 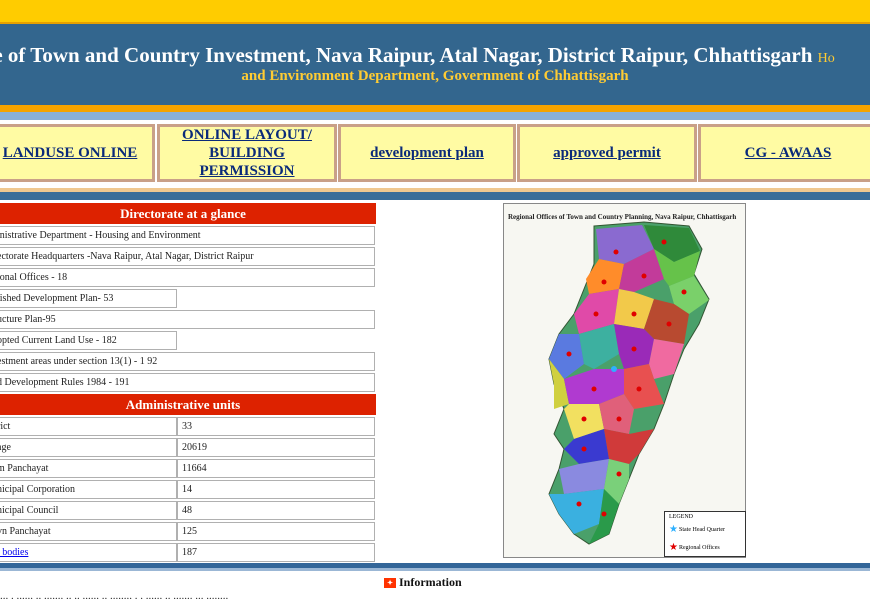 I want to click on table-row: l bodies 187, so click(x=188, y=552).